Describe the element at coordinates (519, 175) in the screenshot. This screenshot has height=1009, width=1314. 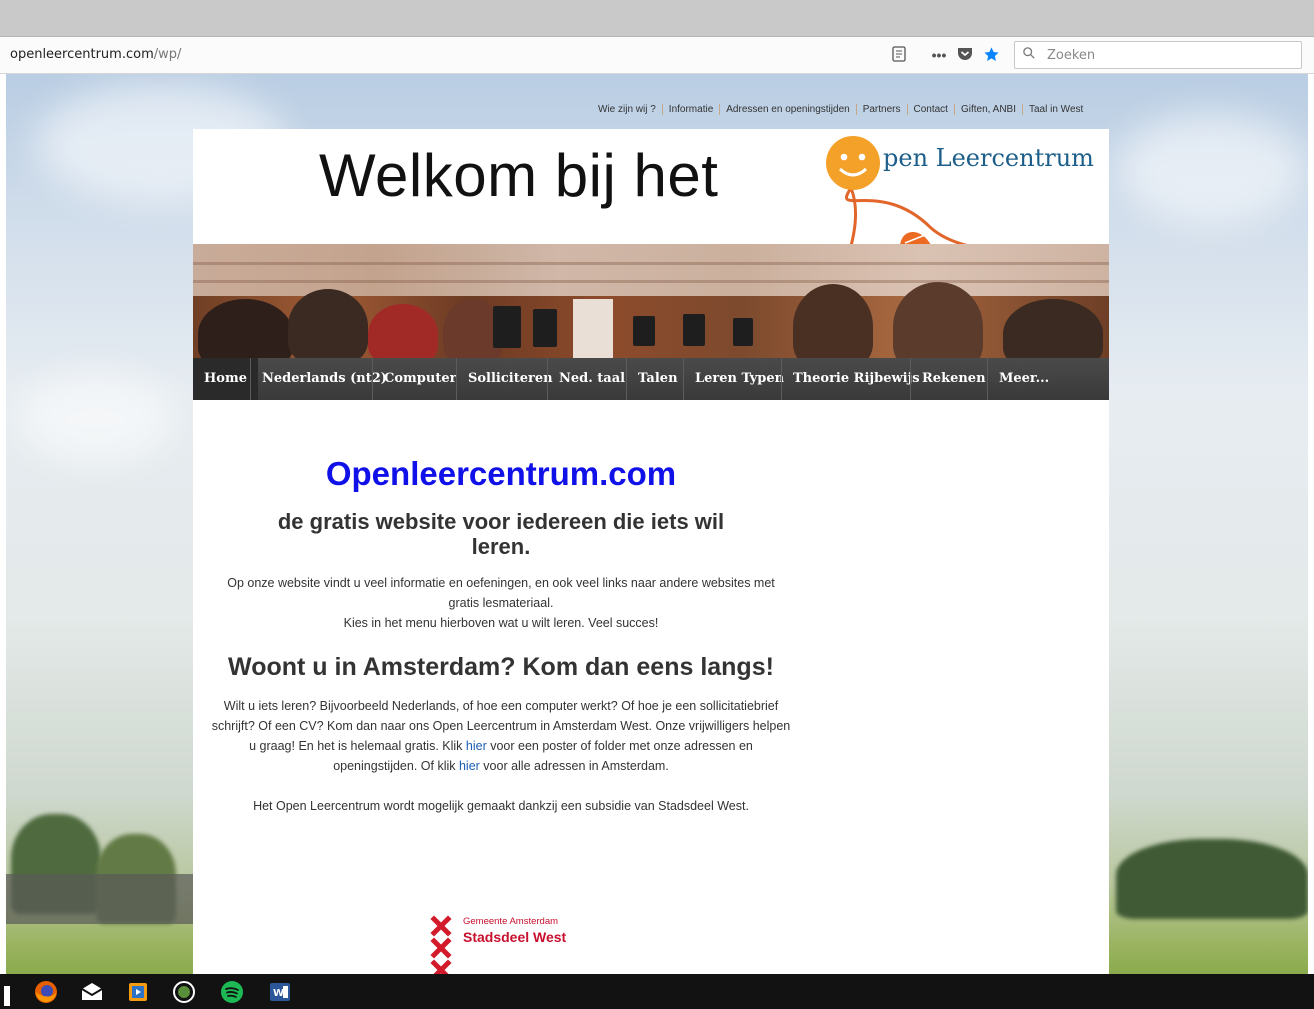
I see `welcome-heading: Welkom bij het` at that location.